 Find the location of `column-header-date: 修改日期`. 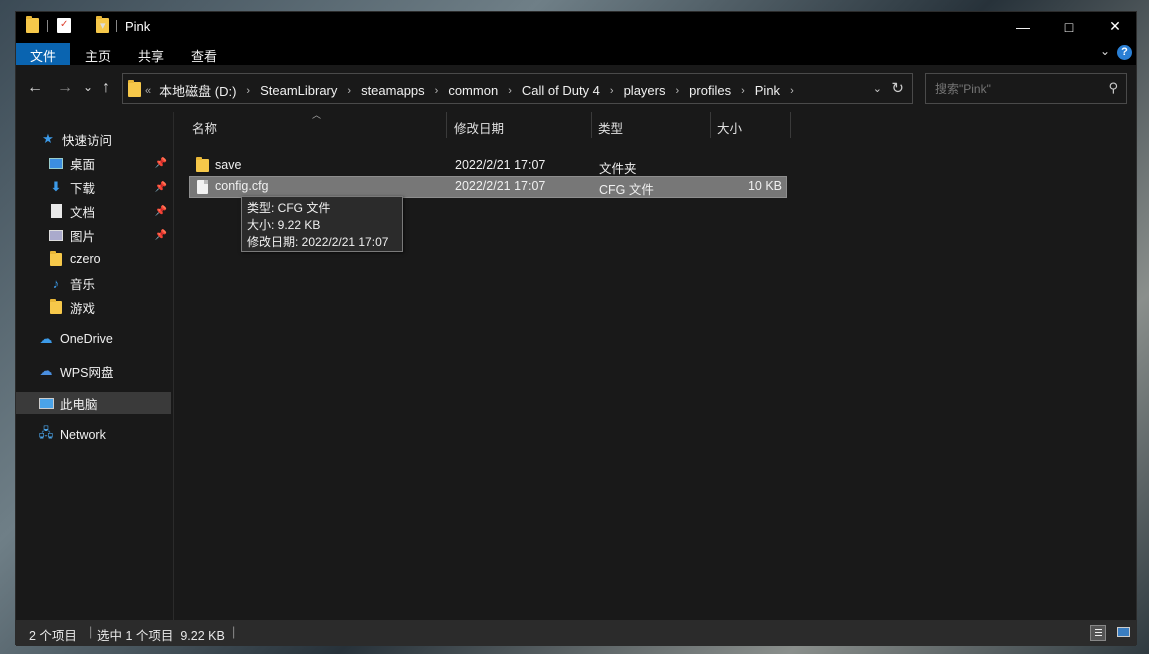

column-header-date: 修改日期 is located at coordinates (520, 125).